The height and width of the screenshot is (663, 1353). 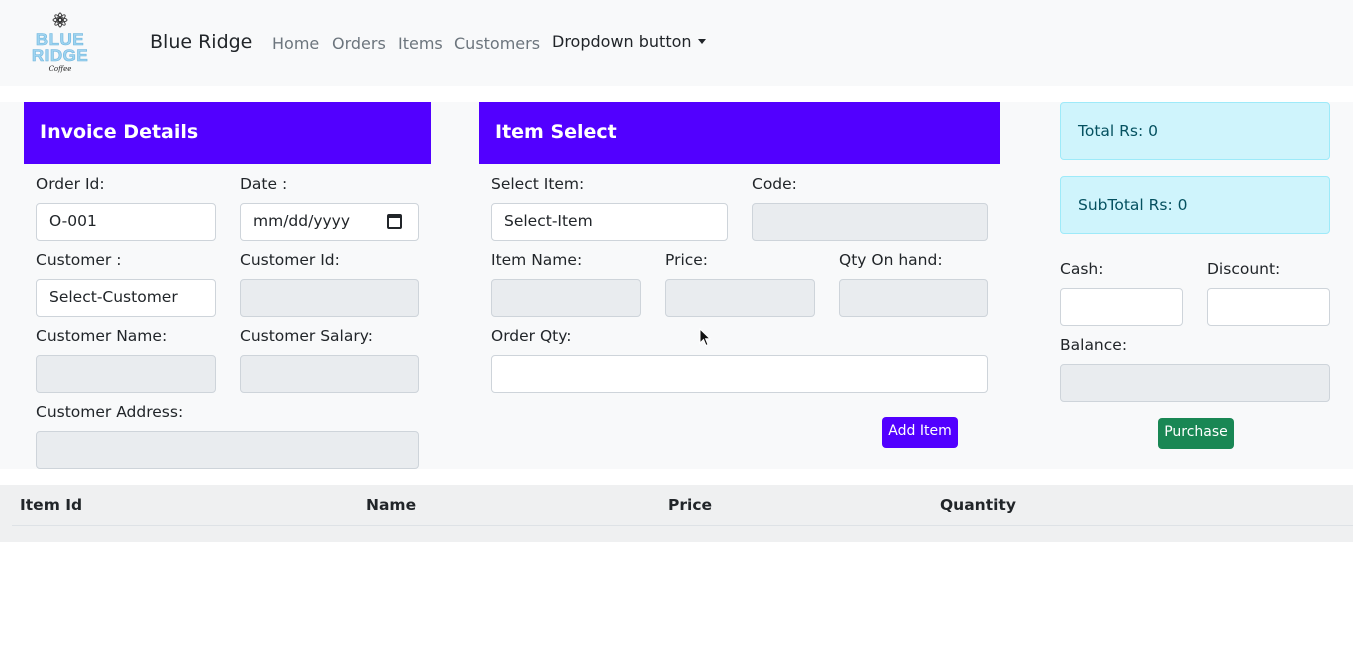 What do you see at coordinates (622, 41) in the screenshot?
I see `dropdown-label: Dropdown button` at bounding box center [622, 41].